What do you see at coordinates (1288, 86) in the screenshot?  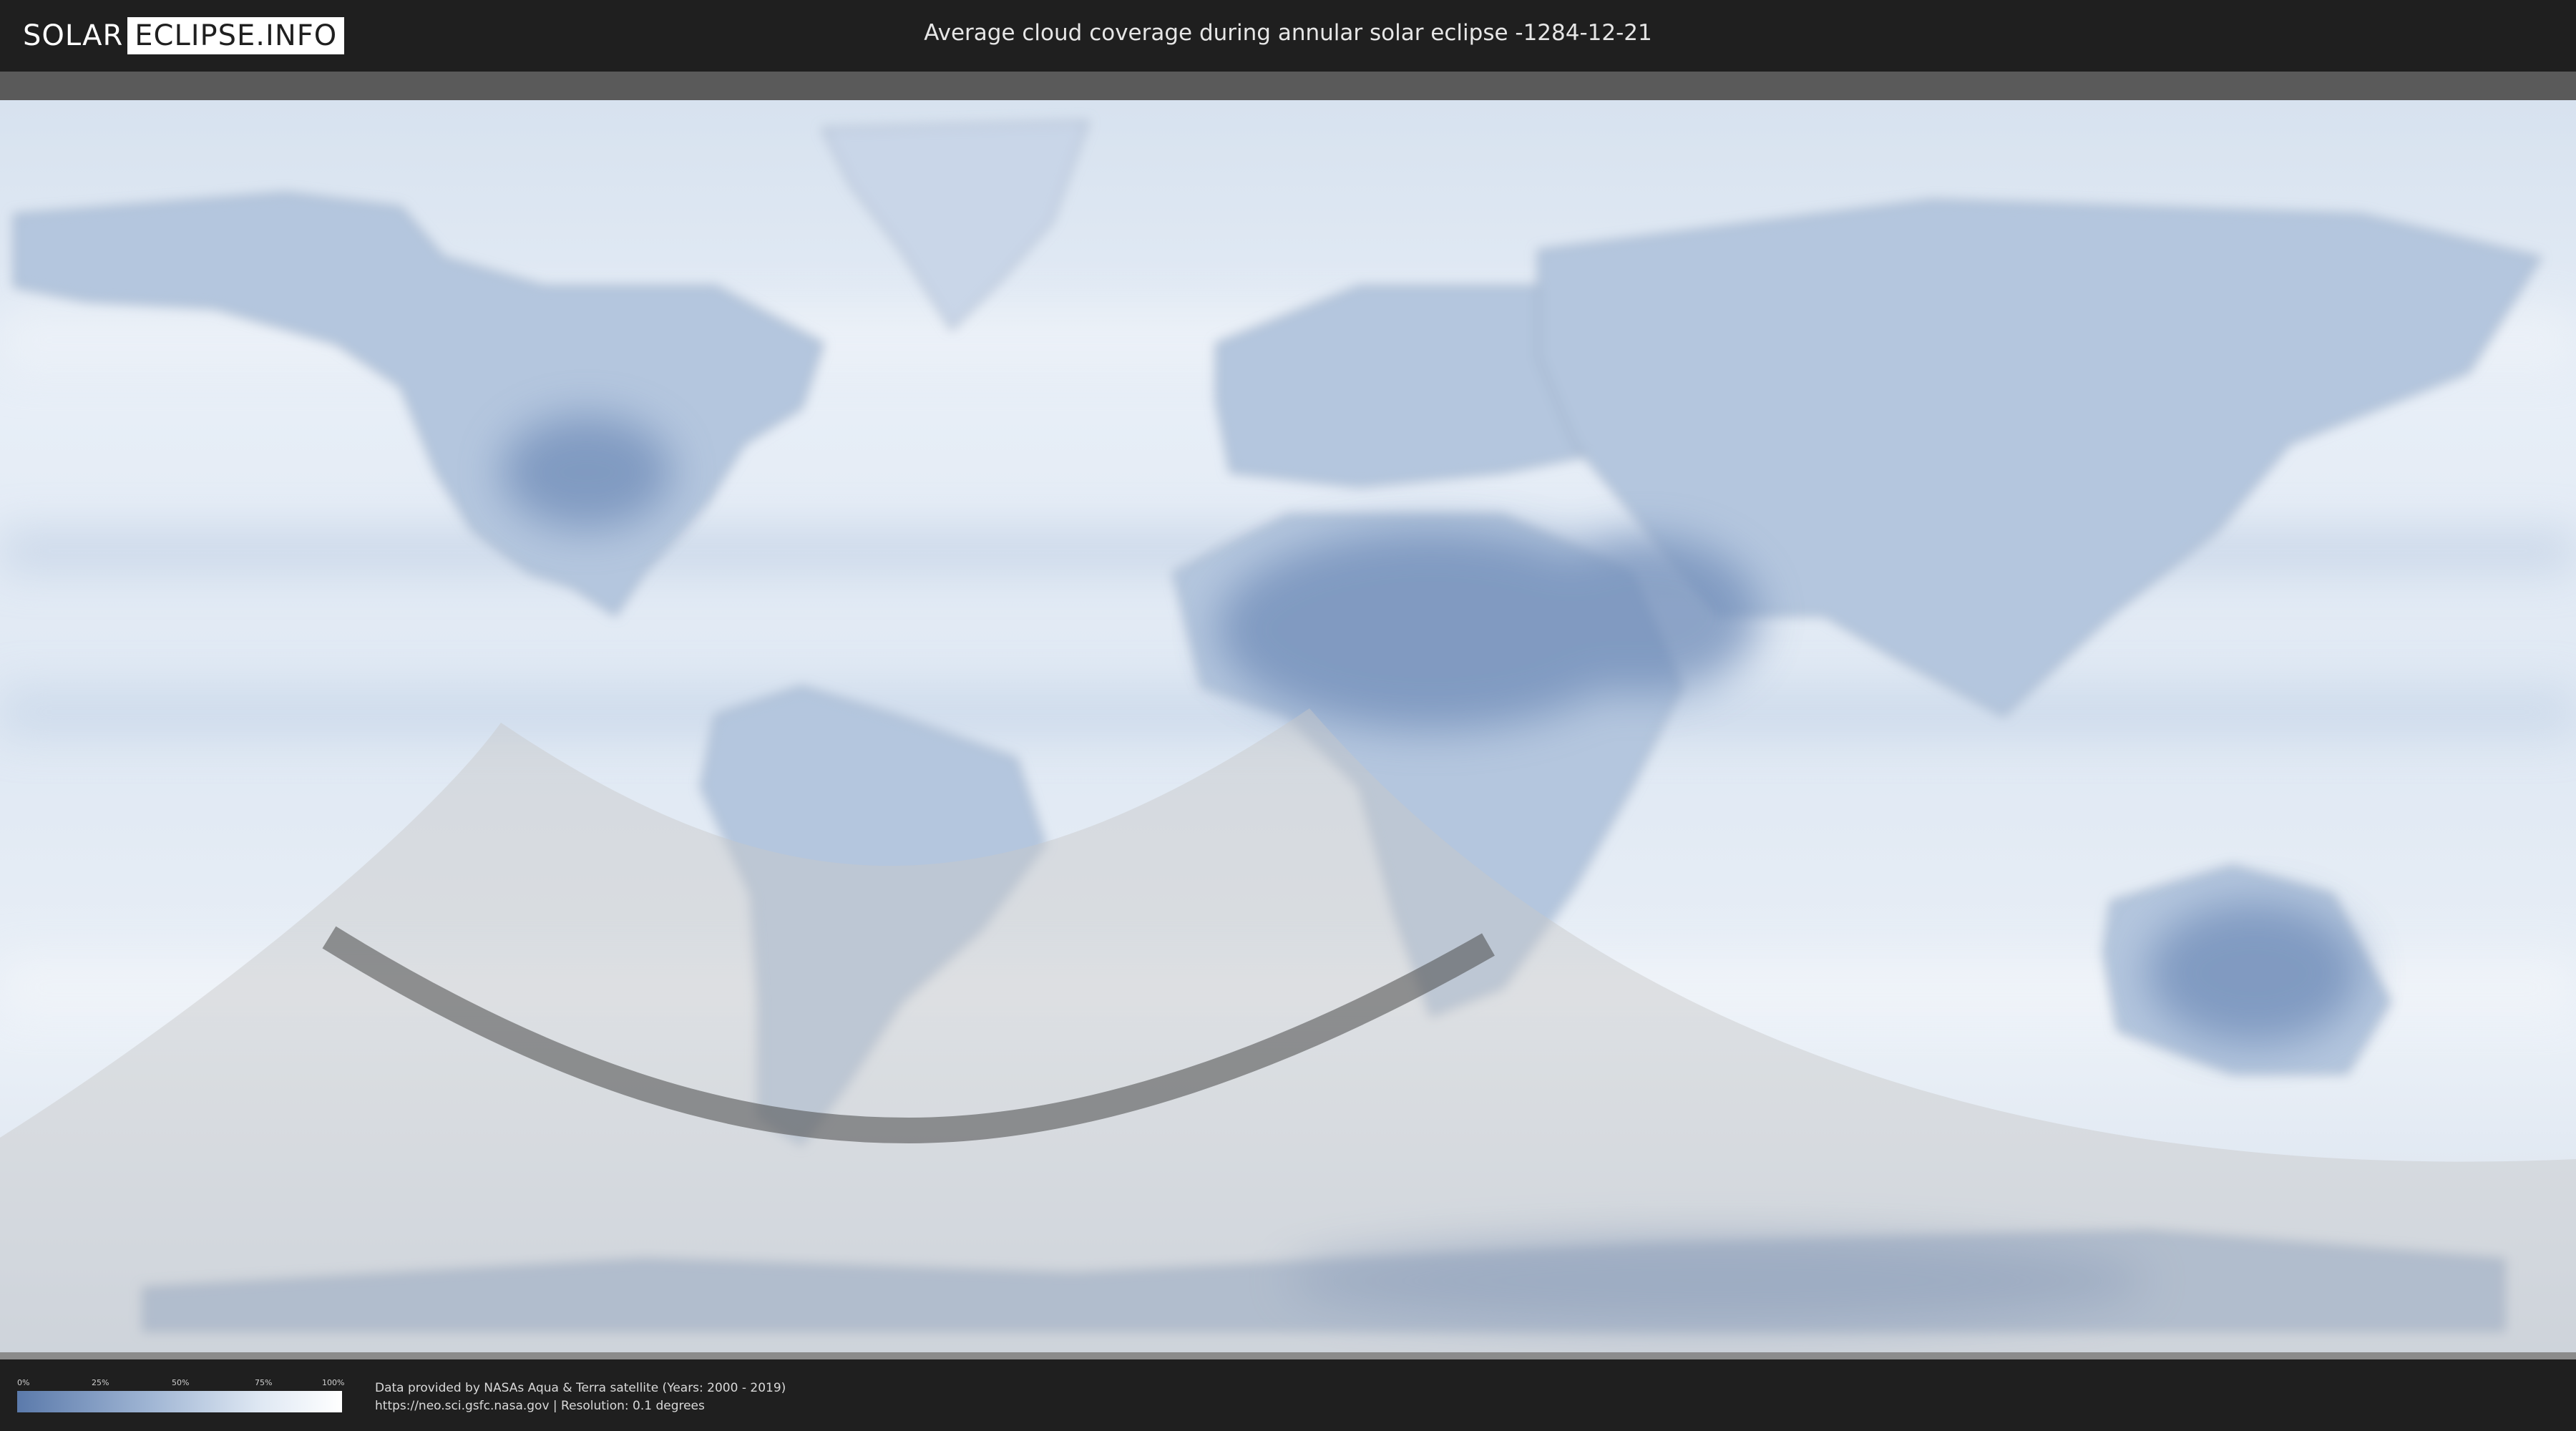 I see `map-top-strip` at bounding box center [1288, 86].